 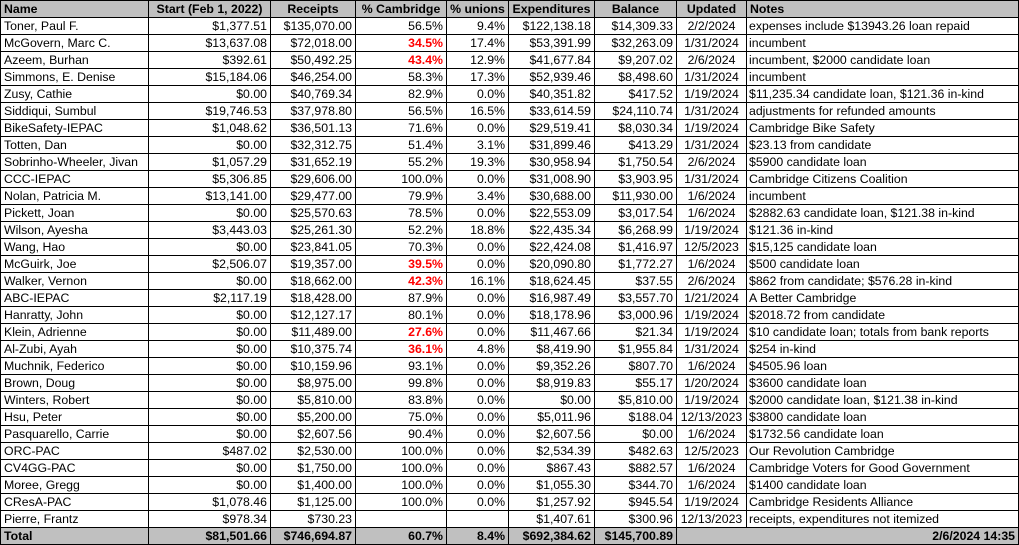 What do you see at coordinates (882, 162) in the screenshot?
I see `cell-notes: $5900 candidate loan` at bounding box center [882, 162].